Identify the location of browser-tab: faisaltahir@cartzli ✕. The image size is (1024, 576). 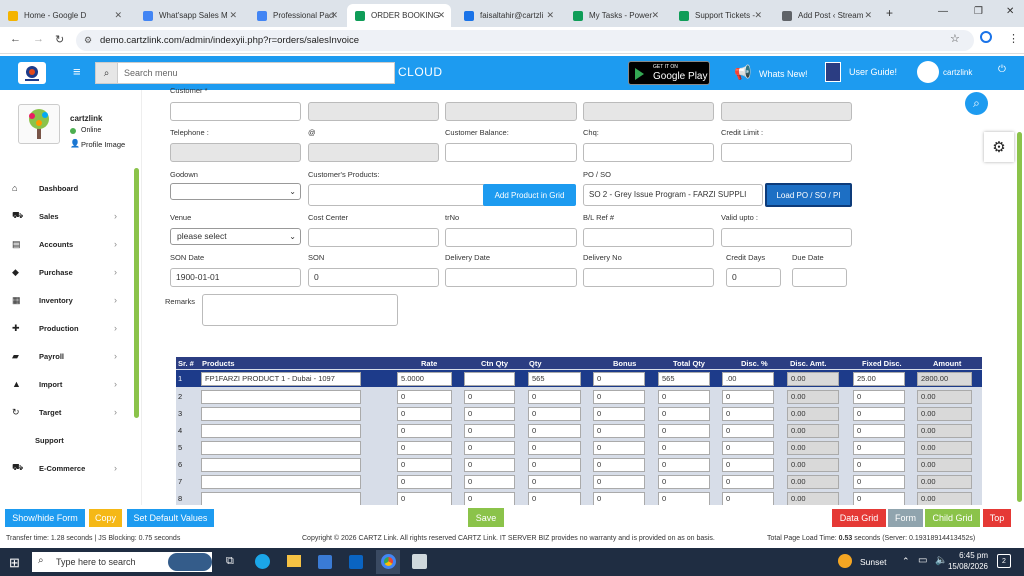
(508, 15).